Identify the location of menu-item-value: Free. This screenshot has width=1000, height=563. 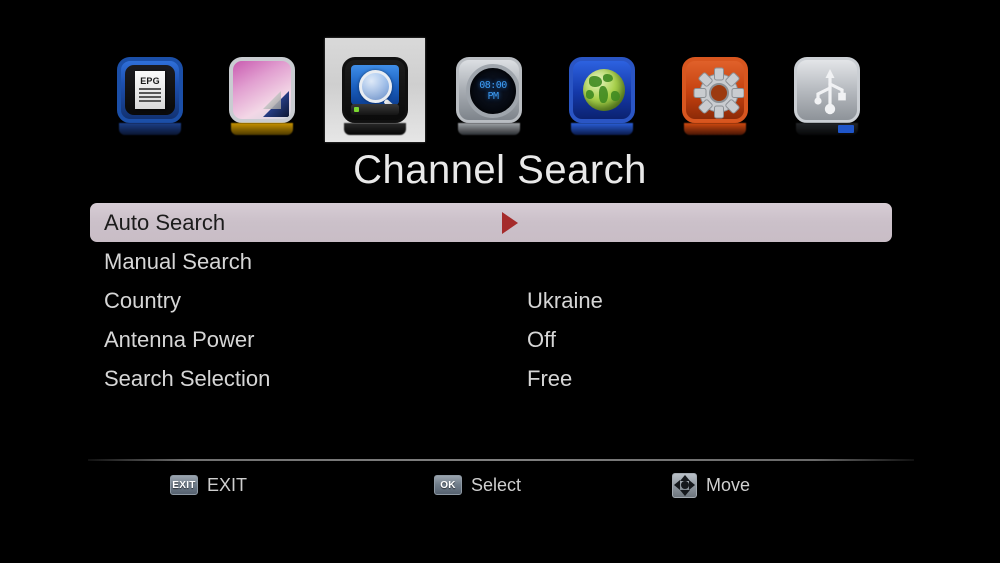
(550, 378).